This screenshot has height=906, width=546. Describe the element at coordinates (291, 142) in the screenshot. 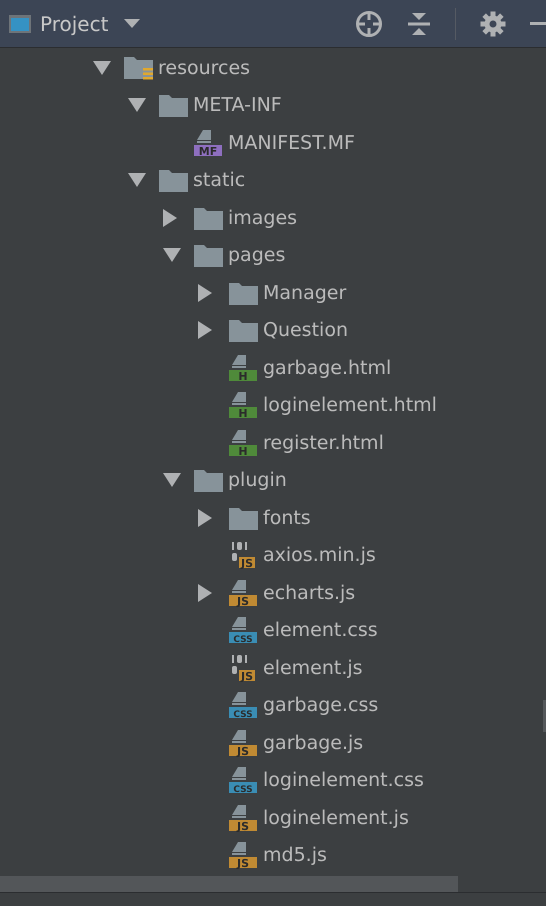

I see `tree-item-label: MANIFEST.MF` at that location.